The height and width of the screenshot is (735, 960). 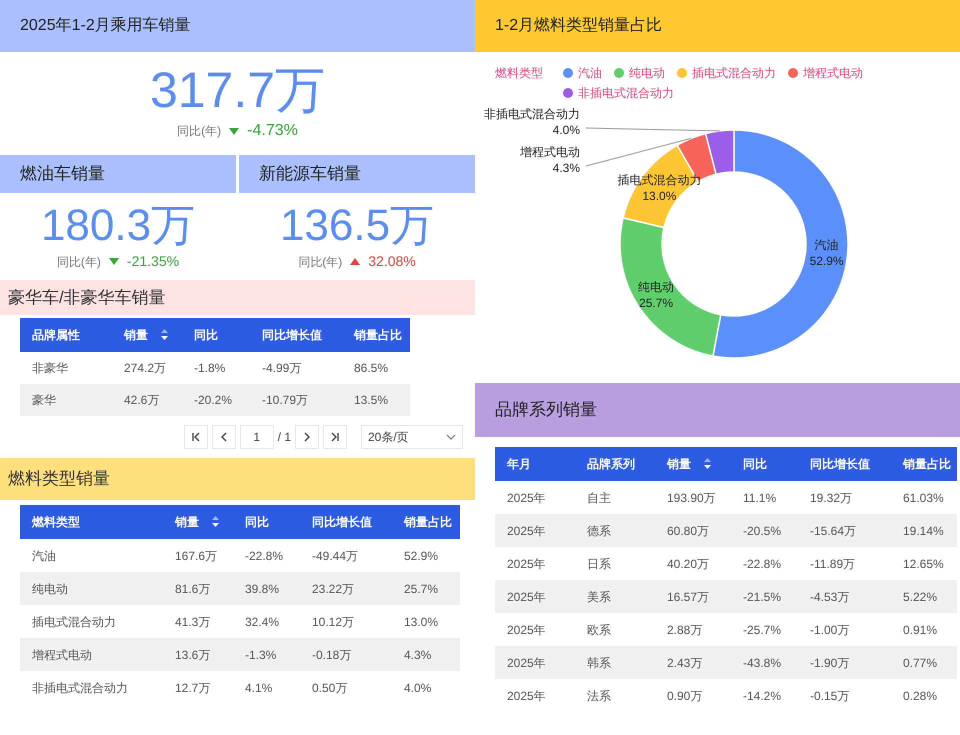 I want to click on table-cell: 12.7万, so click(x=192, y=687).